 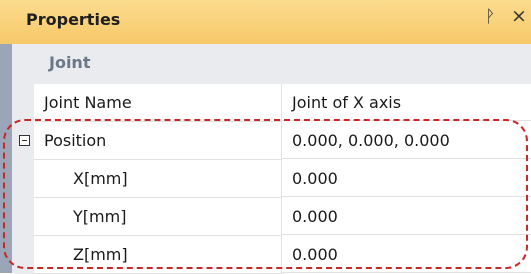 I want to click on property-name-text: Joint Name, so click(x=88, y=102).